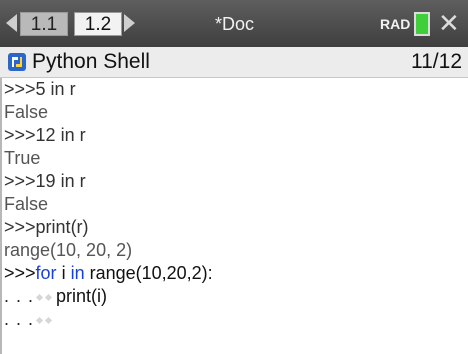 This screenshot has height=354, width=468. I want to click on keyword-in: in, so click(77, 273).